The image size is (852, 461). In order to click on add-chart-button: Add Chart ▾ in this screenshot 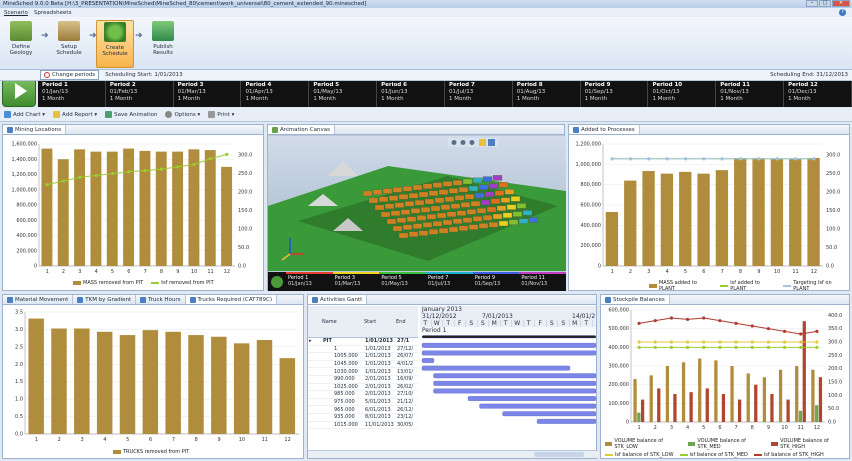, I will do `click(24, 114)`.